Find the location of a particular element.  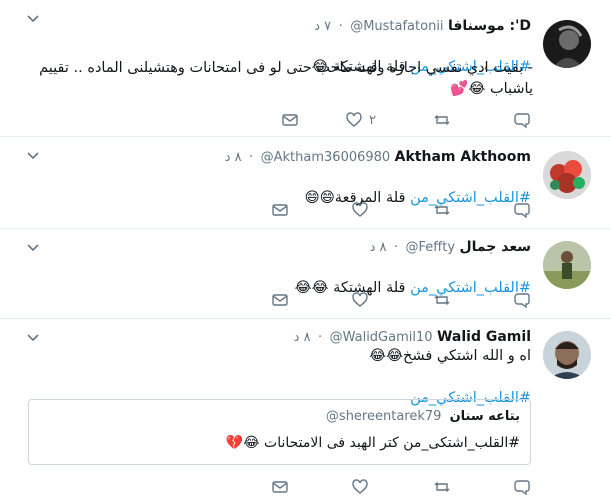

quoted-display-name: بتاعه سنان is located at coordinates (484, 416).